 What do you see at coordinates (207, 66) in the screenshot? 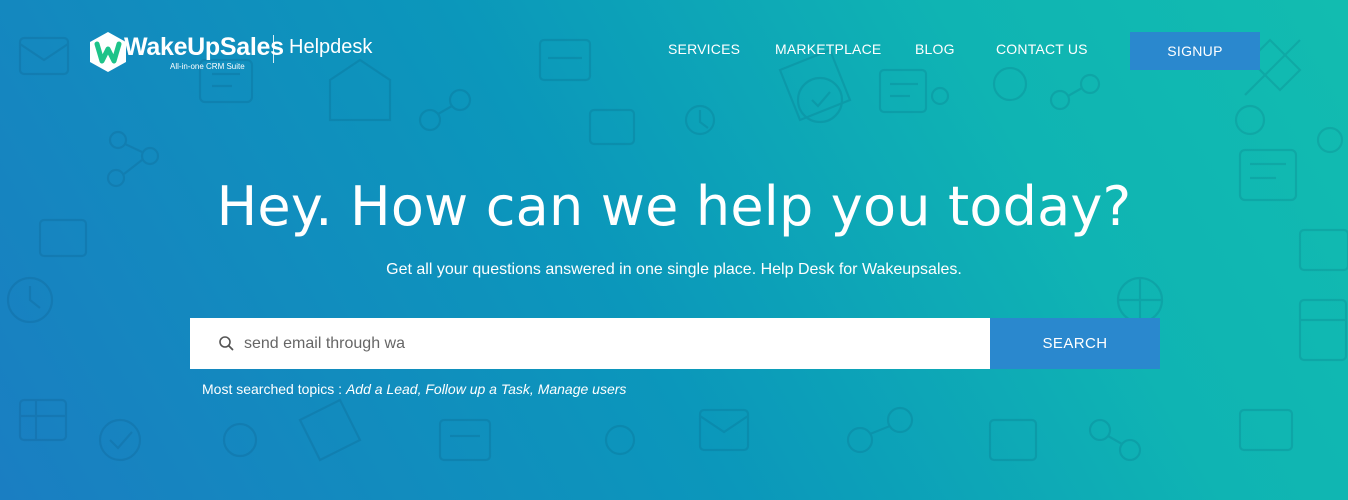
I see `brand-tagline: All-in-one CRM Suite` at bounding box center [207, 66].